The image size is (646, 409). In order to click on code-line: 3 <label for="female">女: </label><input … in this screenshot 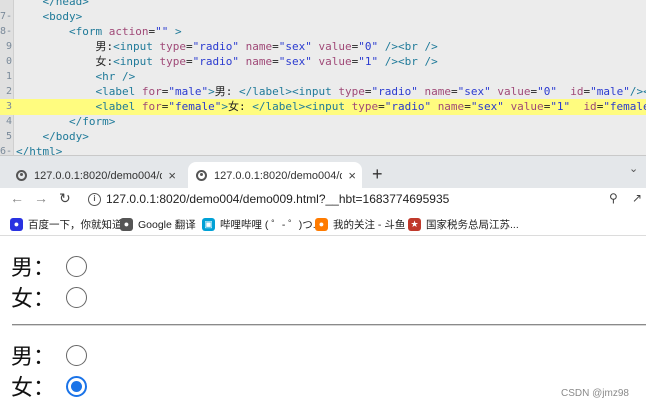, I will do `click(323, 107)`.